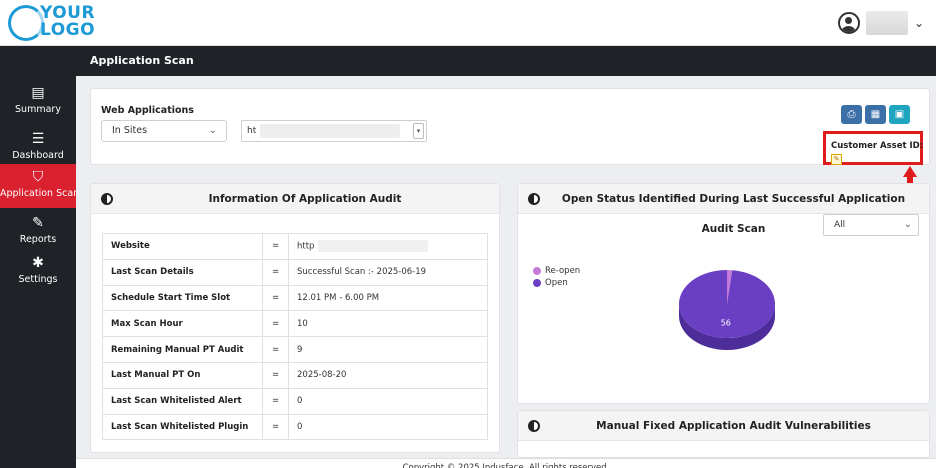  I want to click on audit-value-text: Successful Scan :- 2025-06-19, so click(362, 272).